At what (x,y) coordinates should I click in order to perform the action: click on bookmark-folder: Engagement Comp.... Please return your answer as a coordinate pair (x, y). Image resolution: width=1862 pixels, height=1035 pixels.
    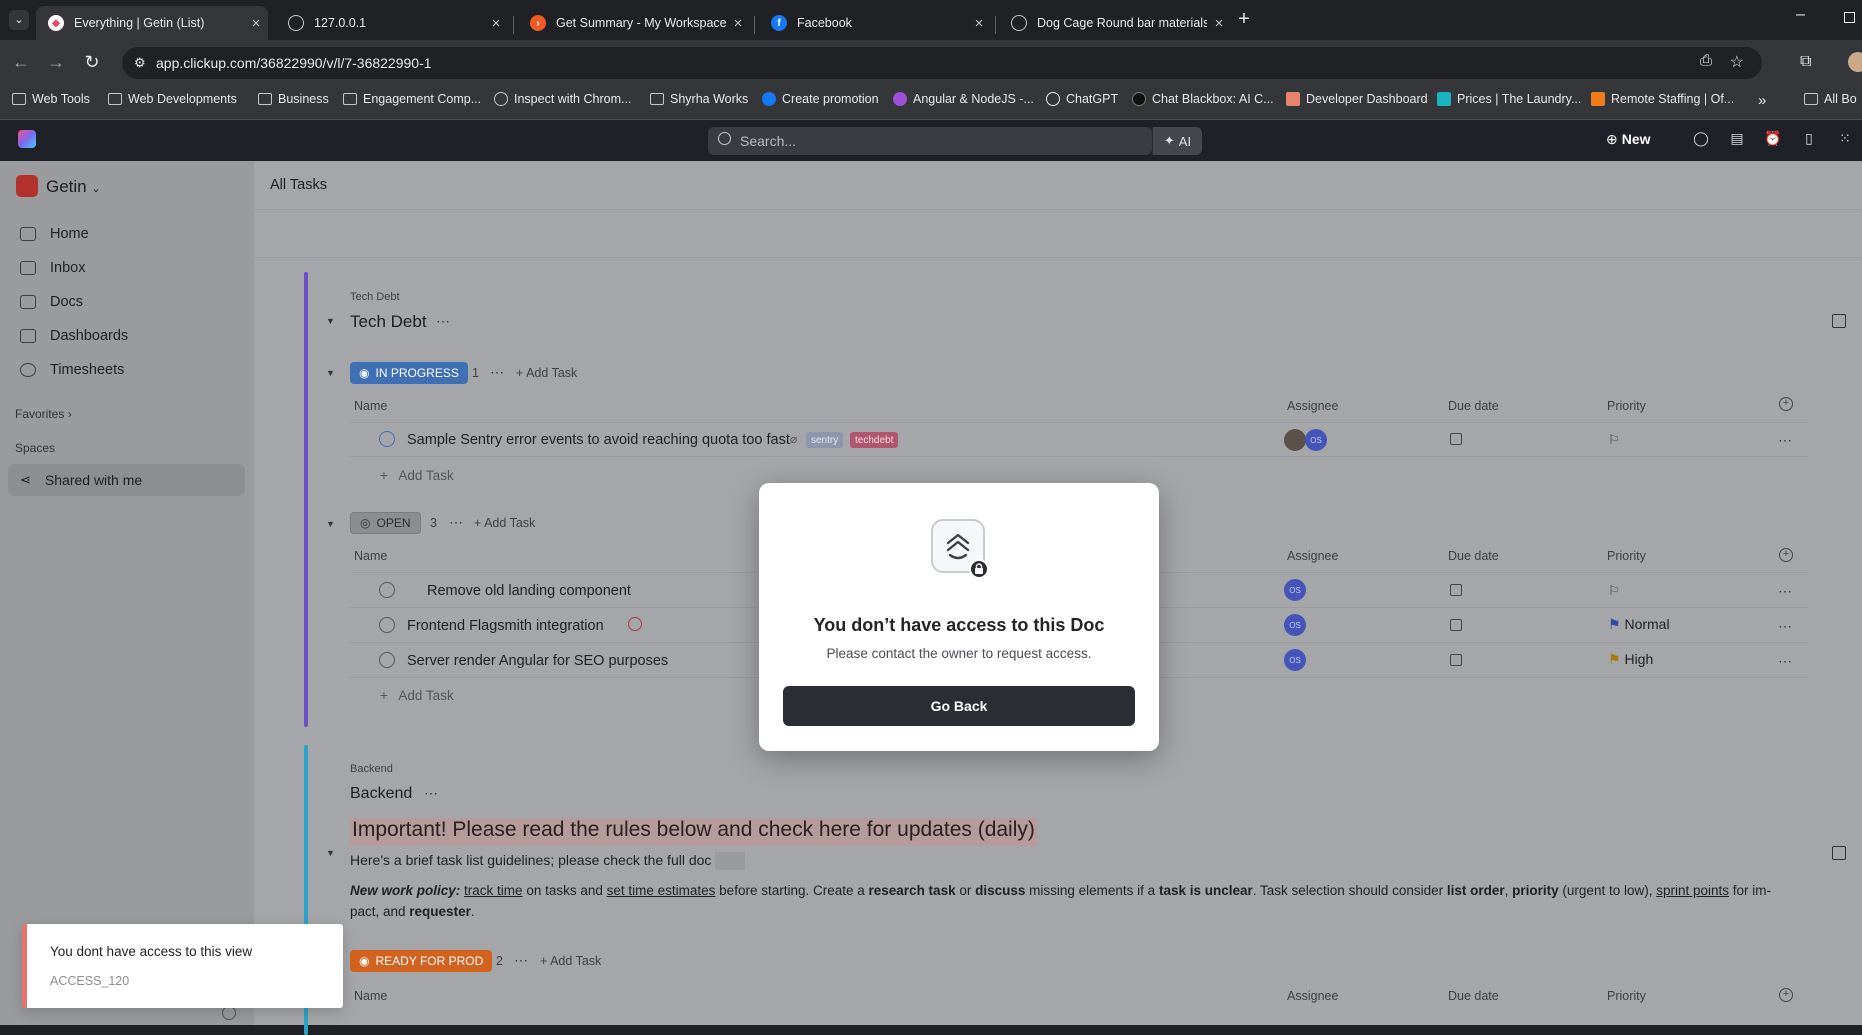
    Looking at the image, I should click on (412, 99).